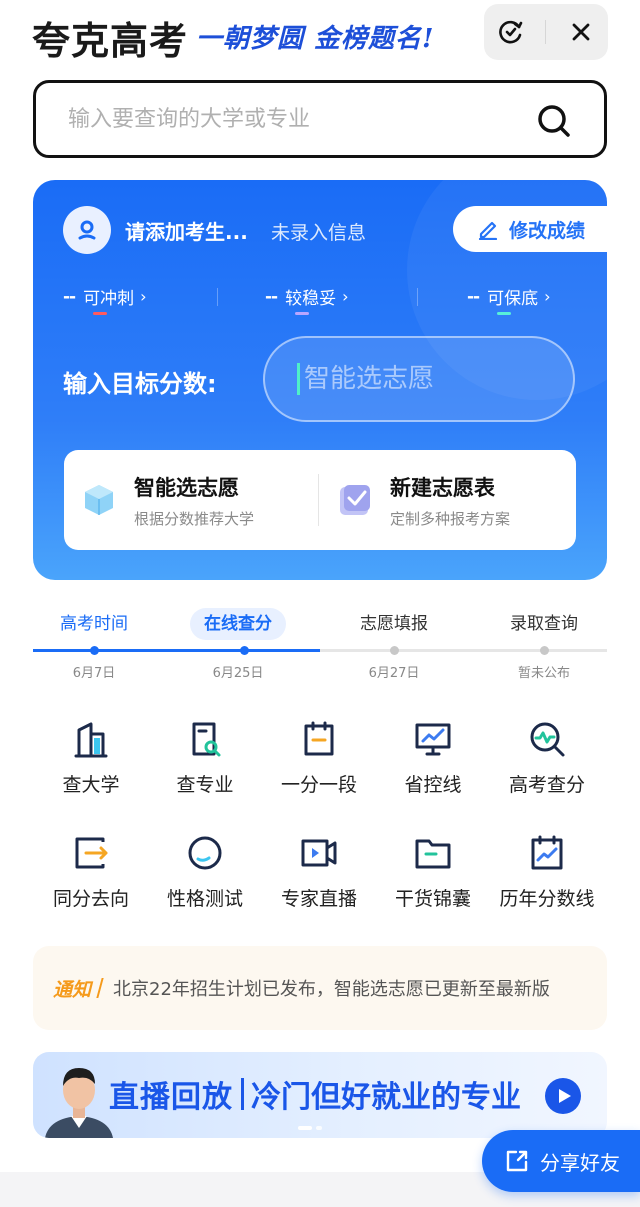  I want to click on timeline-date: 暂未公布, so click(543, 673).